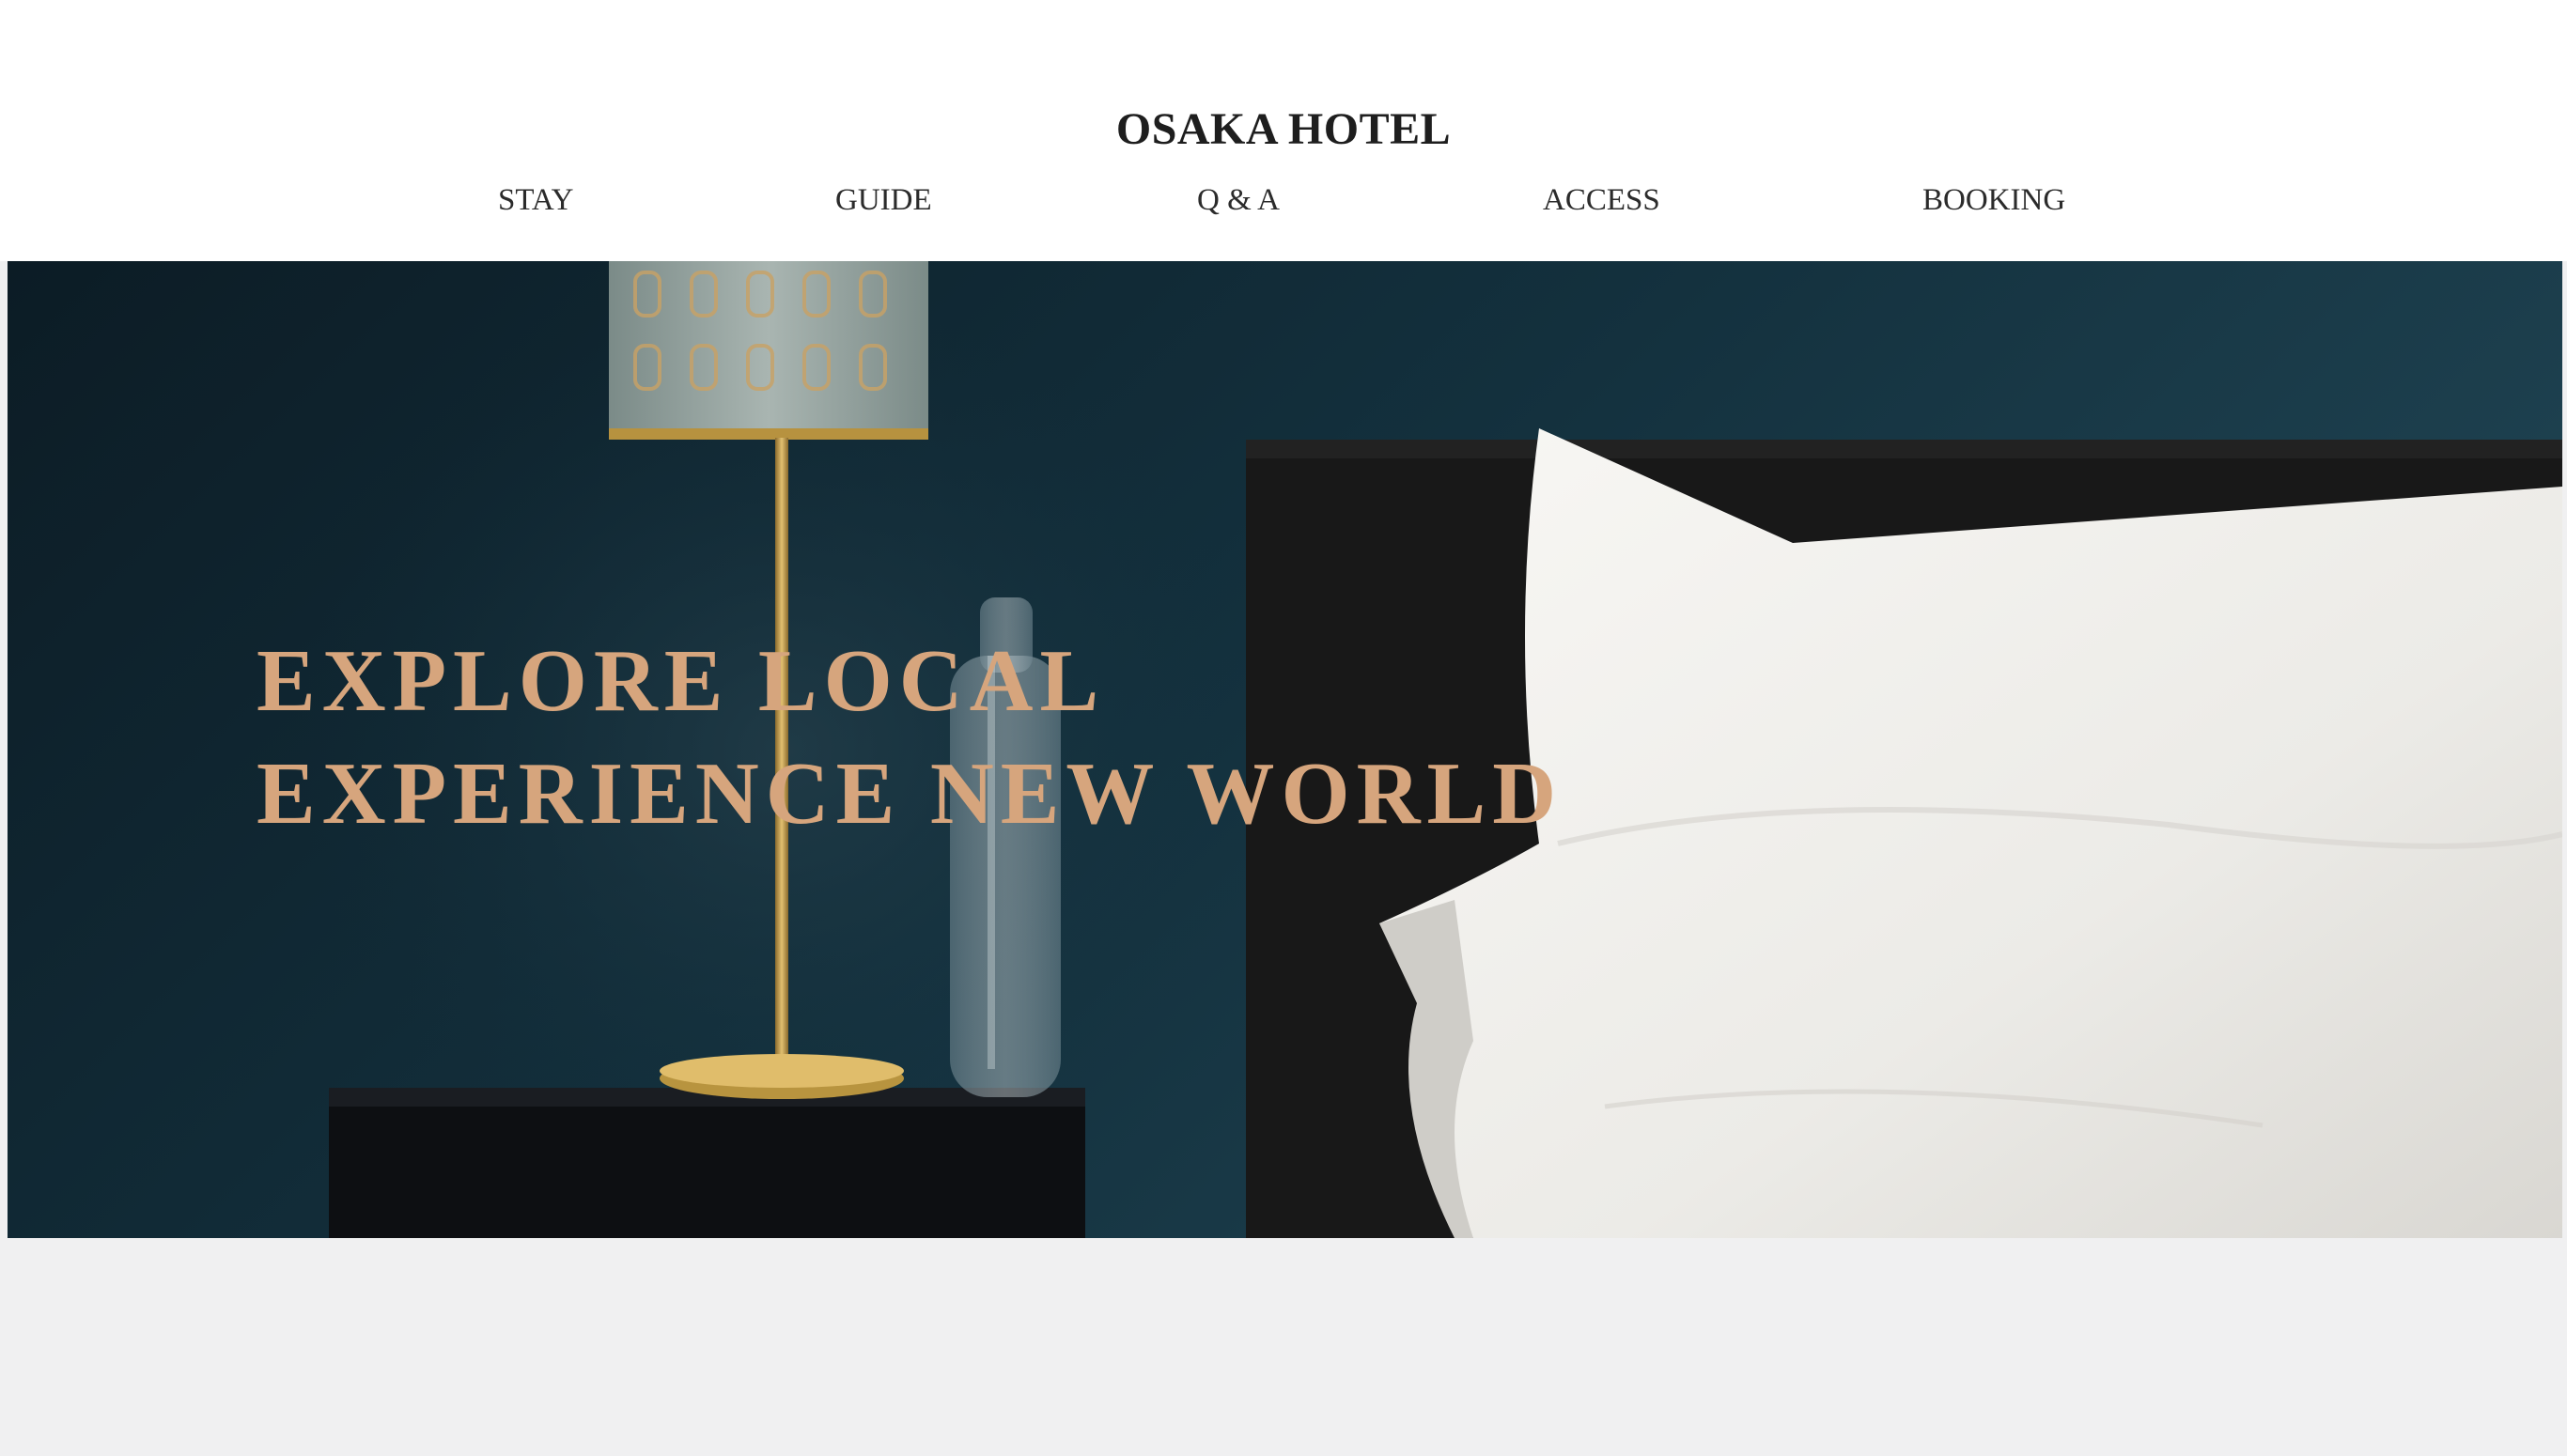  What do you see at coordinates (883, 200) in the screenshot?
I see `nav-guide: GUIDE` at bounding box center [883, 200].